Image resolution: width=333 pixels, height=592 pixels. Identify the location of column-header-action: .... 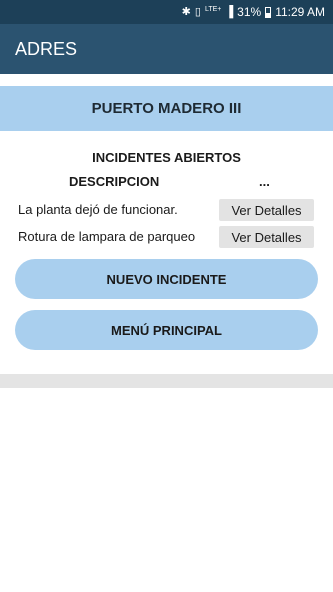
(264, 181).